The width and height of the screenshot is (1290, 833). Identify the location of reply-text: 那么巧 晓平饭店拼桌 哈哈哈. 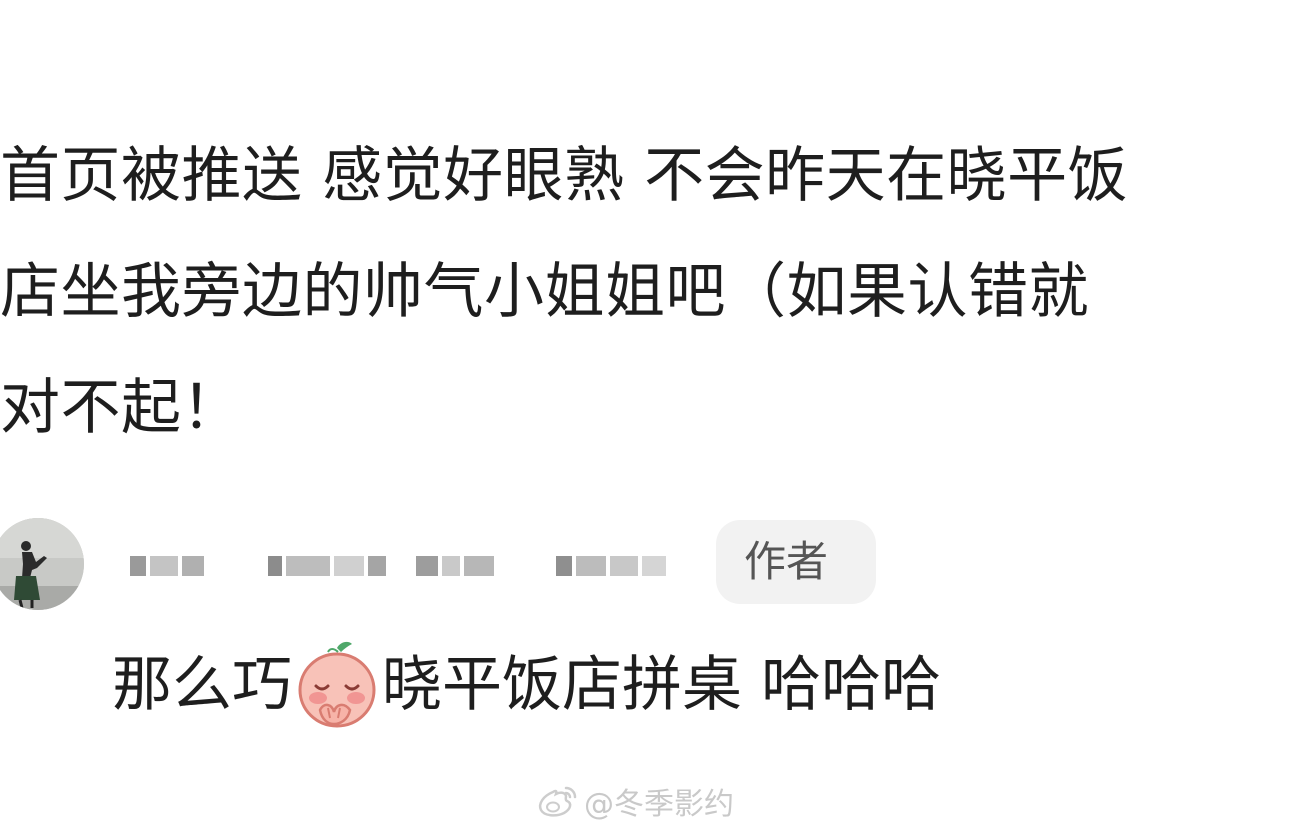
(526, 685).